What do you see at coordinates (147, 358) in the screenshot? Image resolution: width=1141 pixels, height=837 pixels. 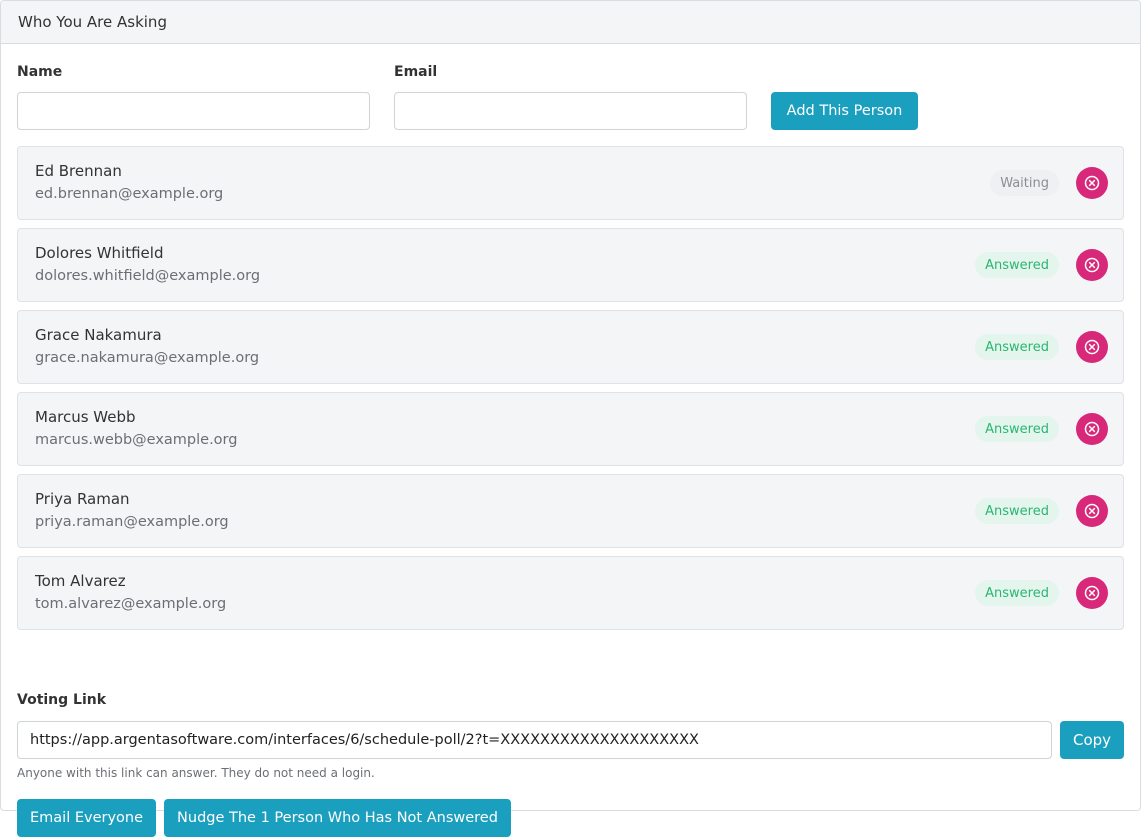 I see `person-email: grace.nakamura@example.org` at bounding box center [147, 358].